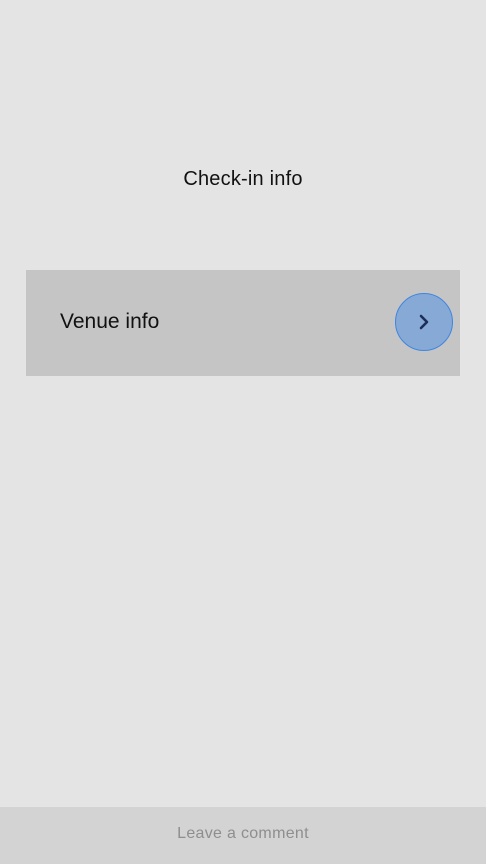 The height and width of the screenshot is (864, 486). What do you see at coordinates (110, 321) in the screenshot?
I see `venue-info-label: Venue info` at bounding box center [110, 321].